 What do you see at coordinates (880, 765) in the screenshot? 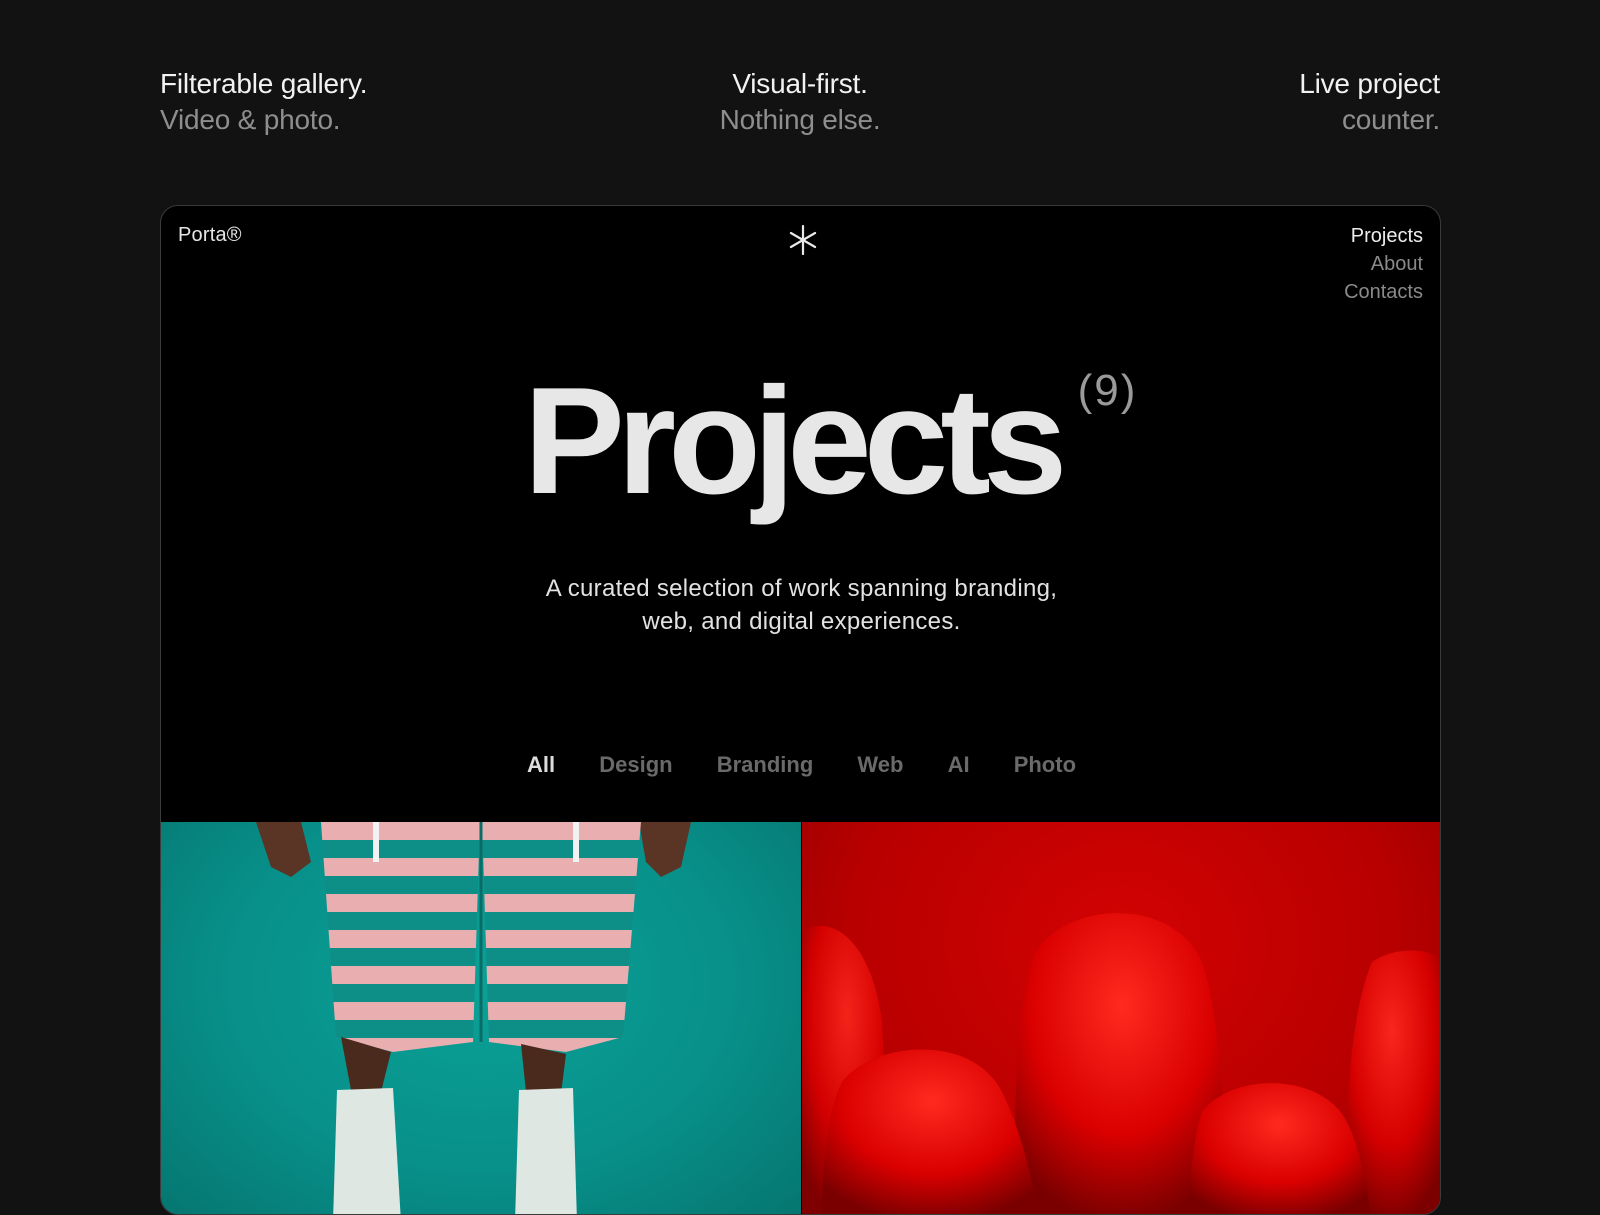
I see `filter-web: Web` at bounding box center [880, 765].